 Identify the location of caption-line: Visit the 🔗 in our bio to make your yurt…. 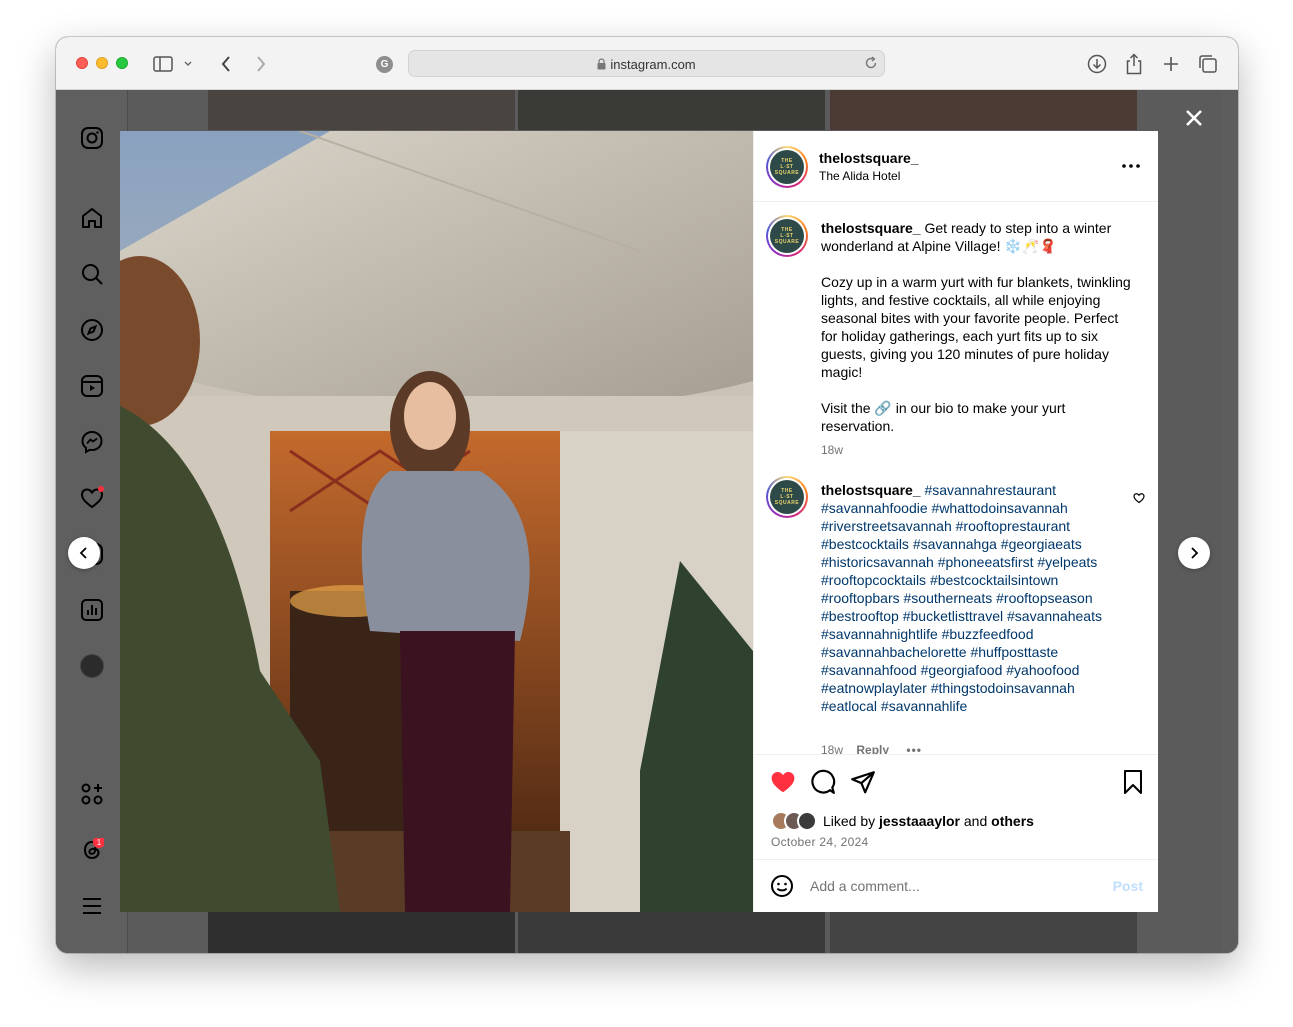
(945, 417).